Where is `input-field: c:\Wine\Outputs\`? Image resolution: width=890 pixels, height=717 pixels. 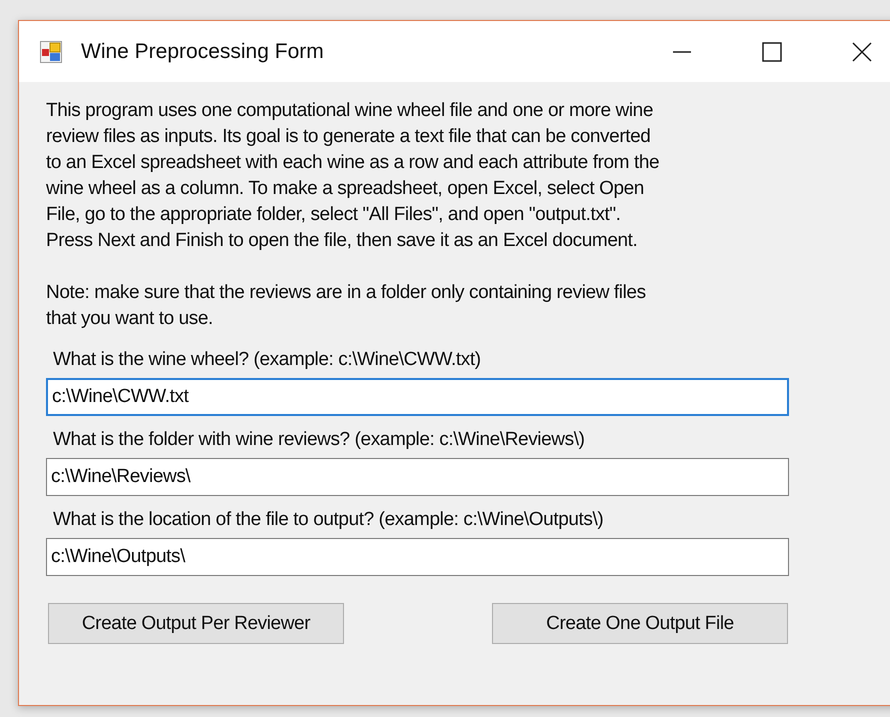
input-field: c:\Wine\Outputs\ is located at coordinates (417, 557).